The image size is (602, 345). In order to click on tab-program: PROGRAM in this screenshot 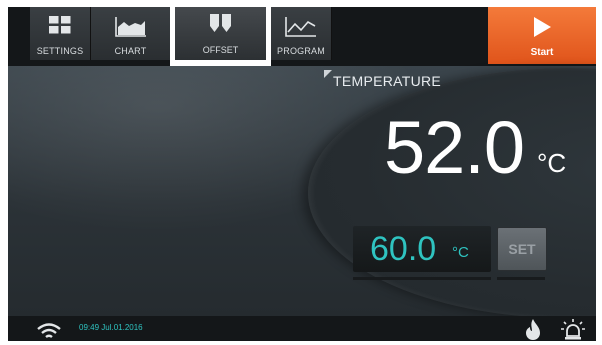, I will do `click(301, 33)`.